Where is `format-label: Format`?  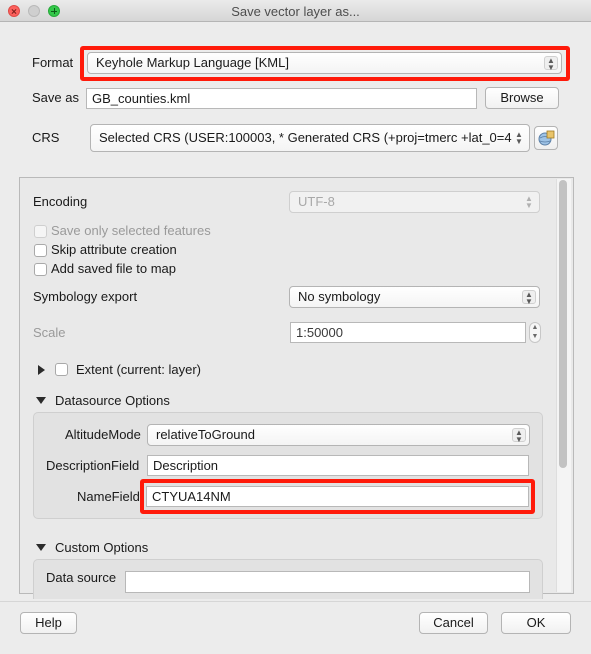 format-label: Format is located at coordinates (53, 62).